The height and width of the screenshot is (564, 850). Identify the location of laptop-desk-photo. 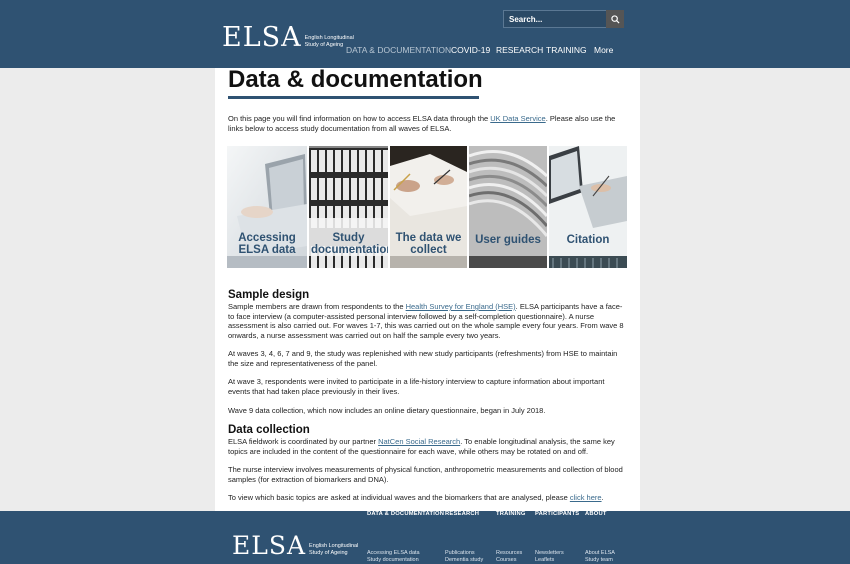
(588, 207).